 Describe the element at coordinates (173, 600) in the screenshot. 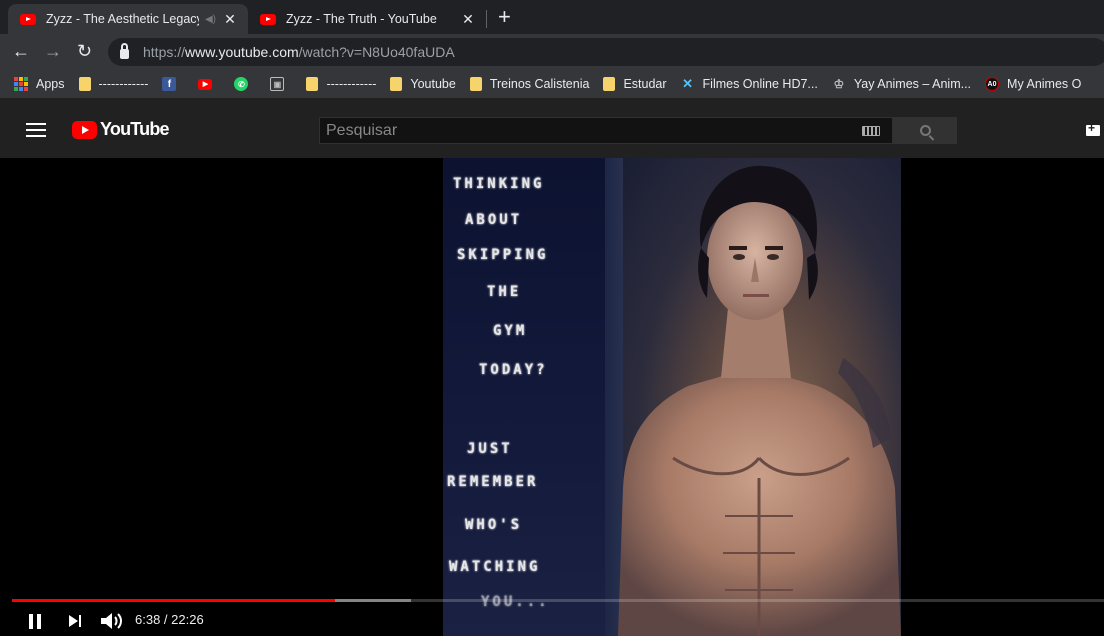

I see `played-bar` at that location.